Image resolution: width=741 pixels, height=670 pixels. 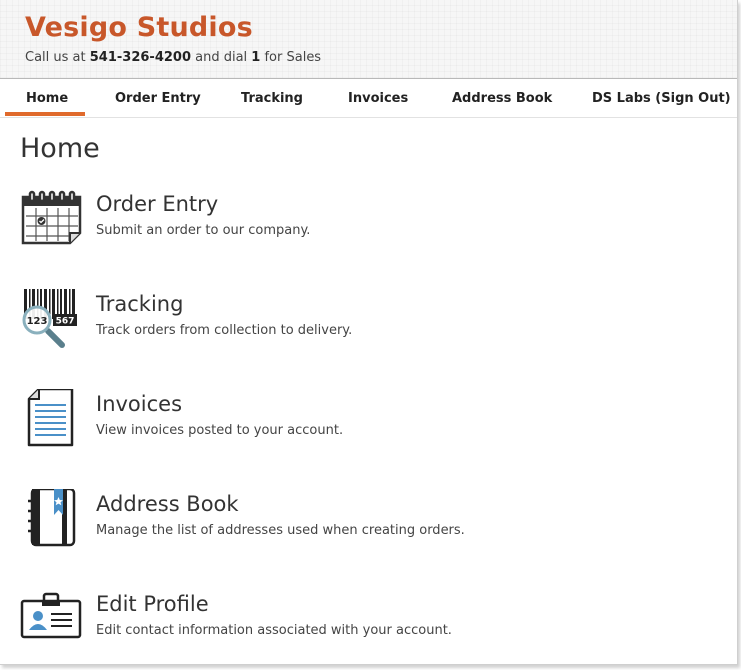 I want to click on barcode-magnifier-icon: 567 123, so click(x=52, y=322).